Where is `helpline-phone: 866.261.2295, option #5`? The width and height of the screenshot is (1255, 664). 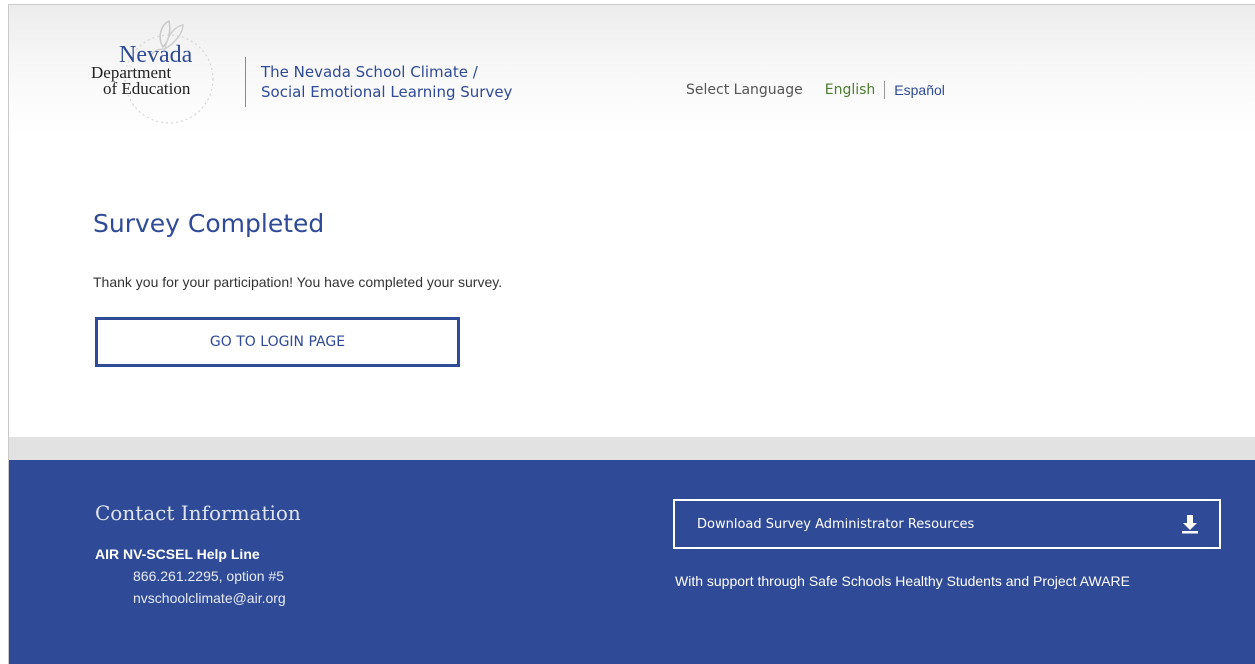 helpline-phone: 866.261.2295, option #5 is located at coordinates (209, 576).